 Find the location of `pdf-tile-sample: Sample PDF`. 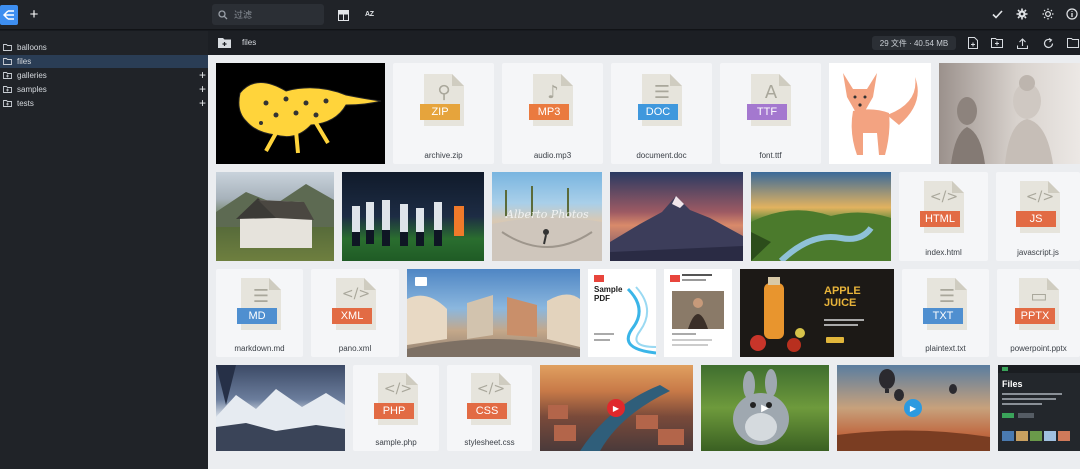

pdf-tile-sample: Sample PDF is located at coordinates (622, 313).